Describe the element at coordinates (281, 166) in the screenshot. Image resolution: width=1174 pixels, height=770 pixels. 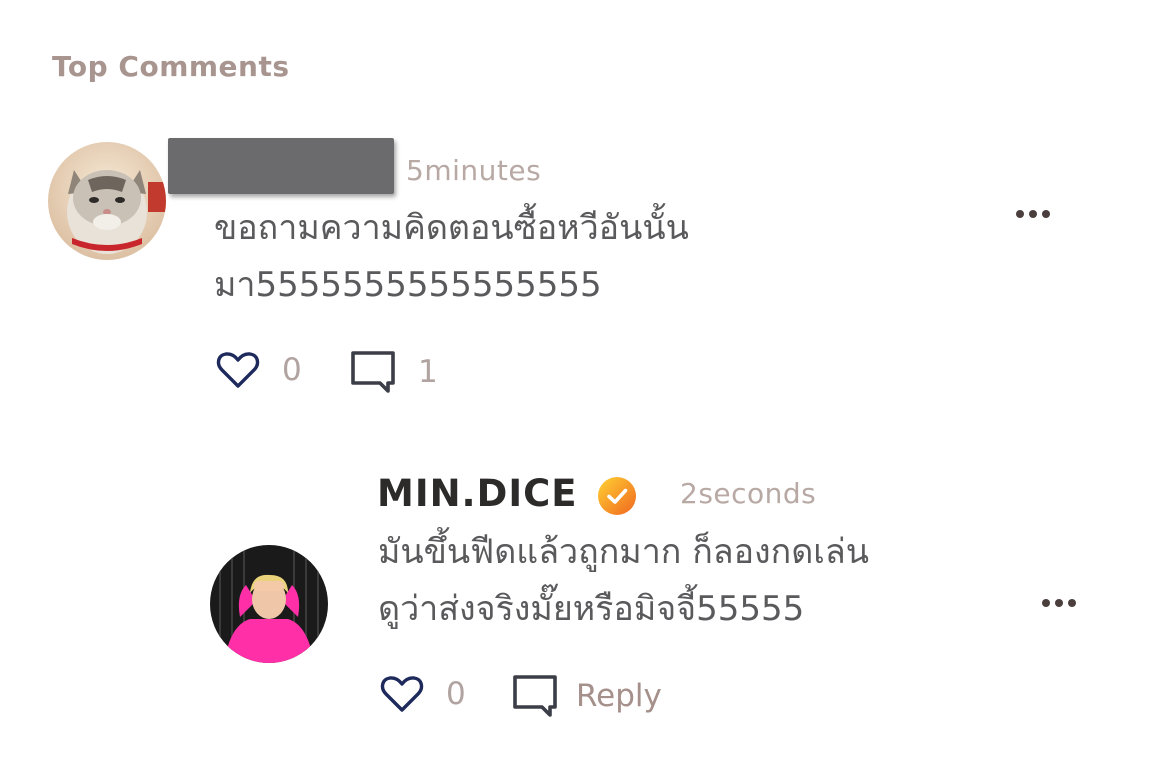
I see `redacted-author-name` at that location.